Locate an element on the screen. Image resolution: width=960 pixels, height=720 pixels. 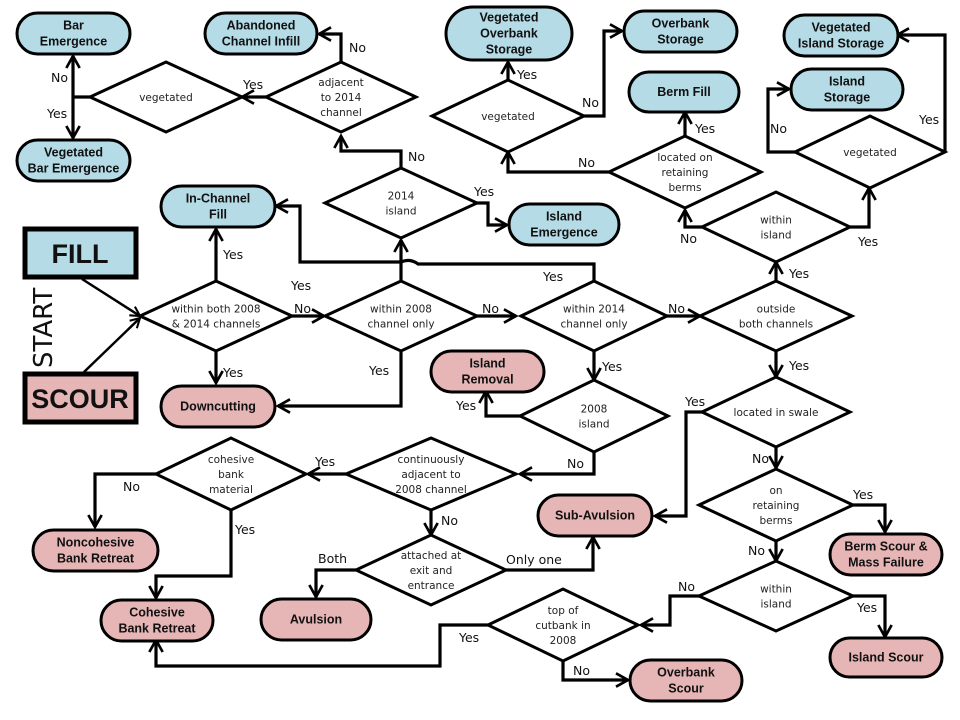
terminal-text: Sub-Avulsion is located at coordinates (595, 516).